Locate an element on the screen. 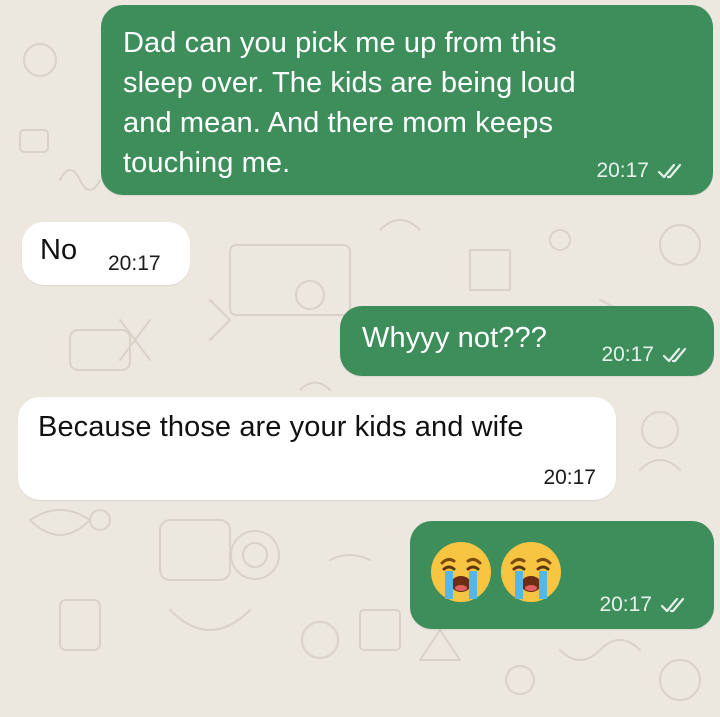 This screenshot has height=717, width=720. message-text: No is located at coordinates (59, 250).